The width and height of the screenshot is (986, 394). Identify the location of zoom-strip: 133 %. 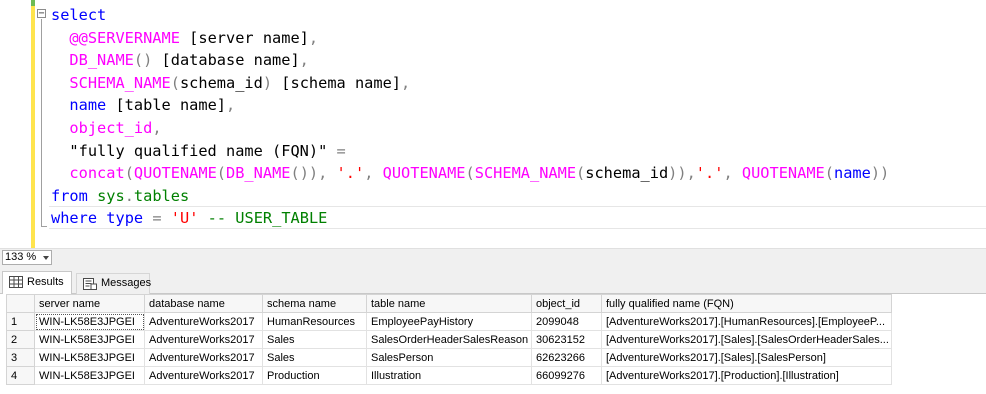
(493, 257).